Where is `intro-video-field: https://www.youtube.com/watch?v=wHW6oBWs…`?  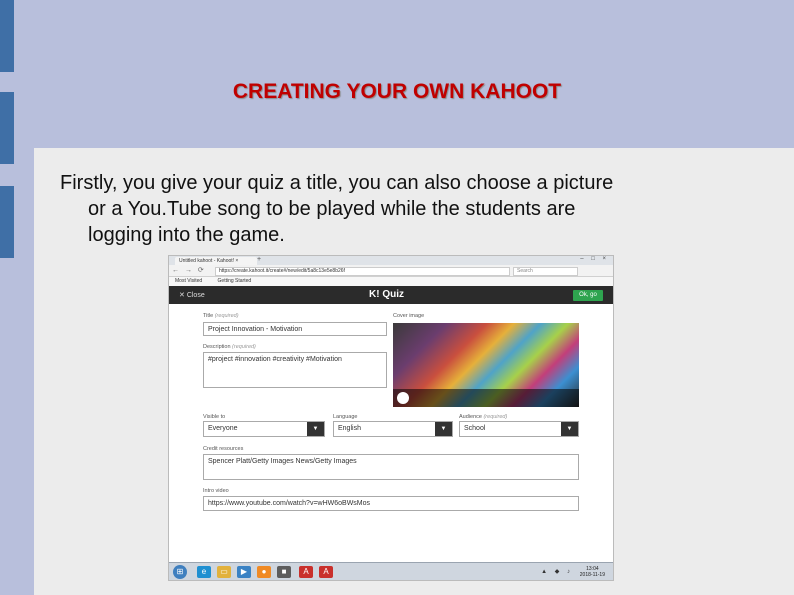 intro-video-field: https://www.youtube.com/watch?v=wHW6oBWs… is located at coordinates (391, 503).